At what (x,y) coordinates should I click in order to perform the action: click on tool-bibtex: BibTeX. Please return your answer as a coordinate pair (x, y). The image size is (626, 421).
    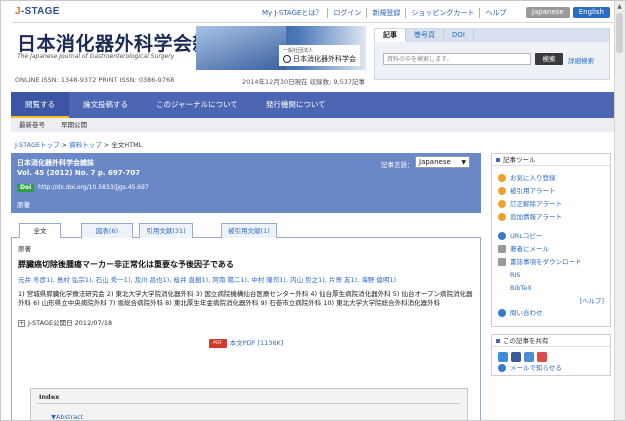
    Looking at the image, I should click on (551, 288).